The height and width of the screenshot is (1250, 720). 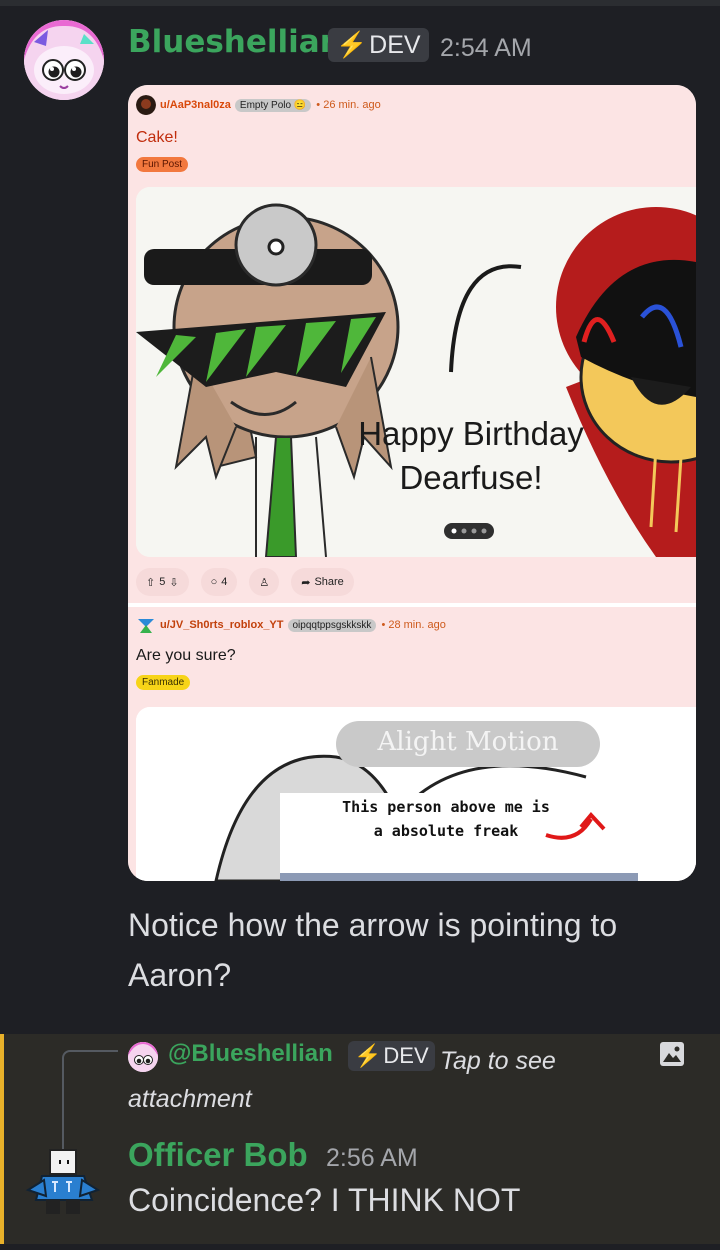 What do you see at coordinates (352, 44) in the screenshot?
I see `bolt-icon: ⚡` at bounding box center [352, 44].